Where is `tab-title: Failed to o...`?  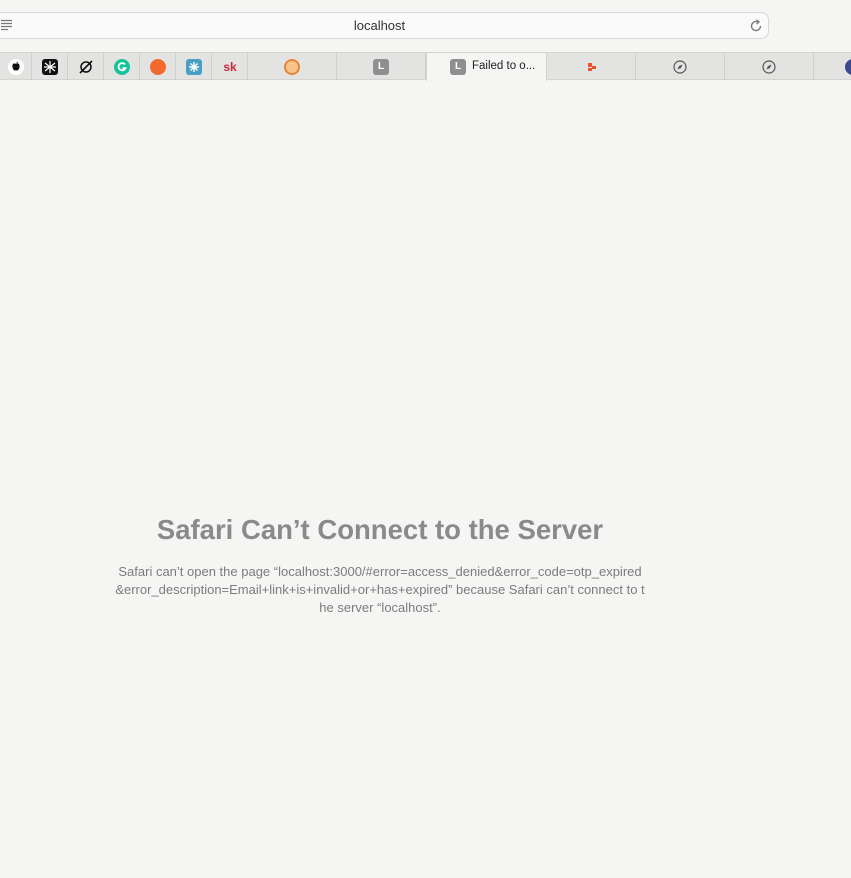
tab-title: Failed to o... is located at coordinates (504, 66).